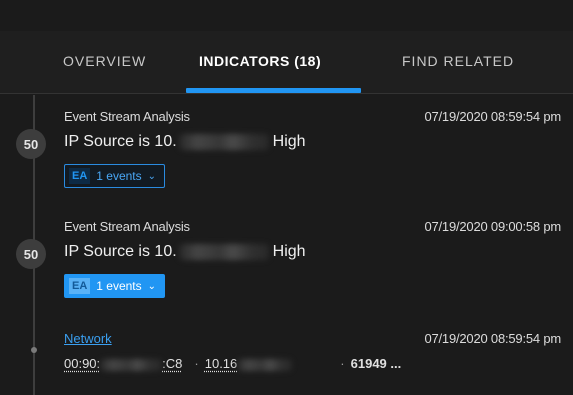 The width and height of the screenshot is (573, 395). Describe the element at coordinates (286, 15) in the screenshot. I see `top-bar` at that location.